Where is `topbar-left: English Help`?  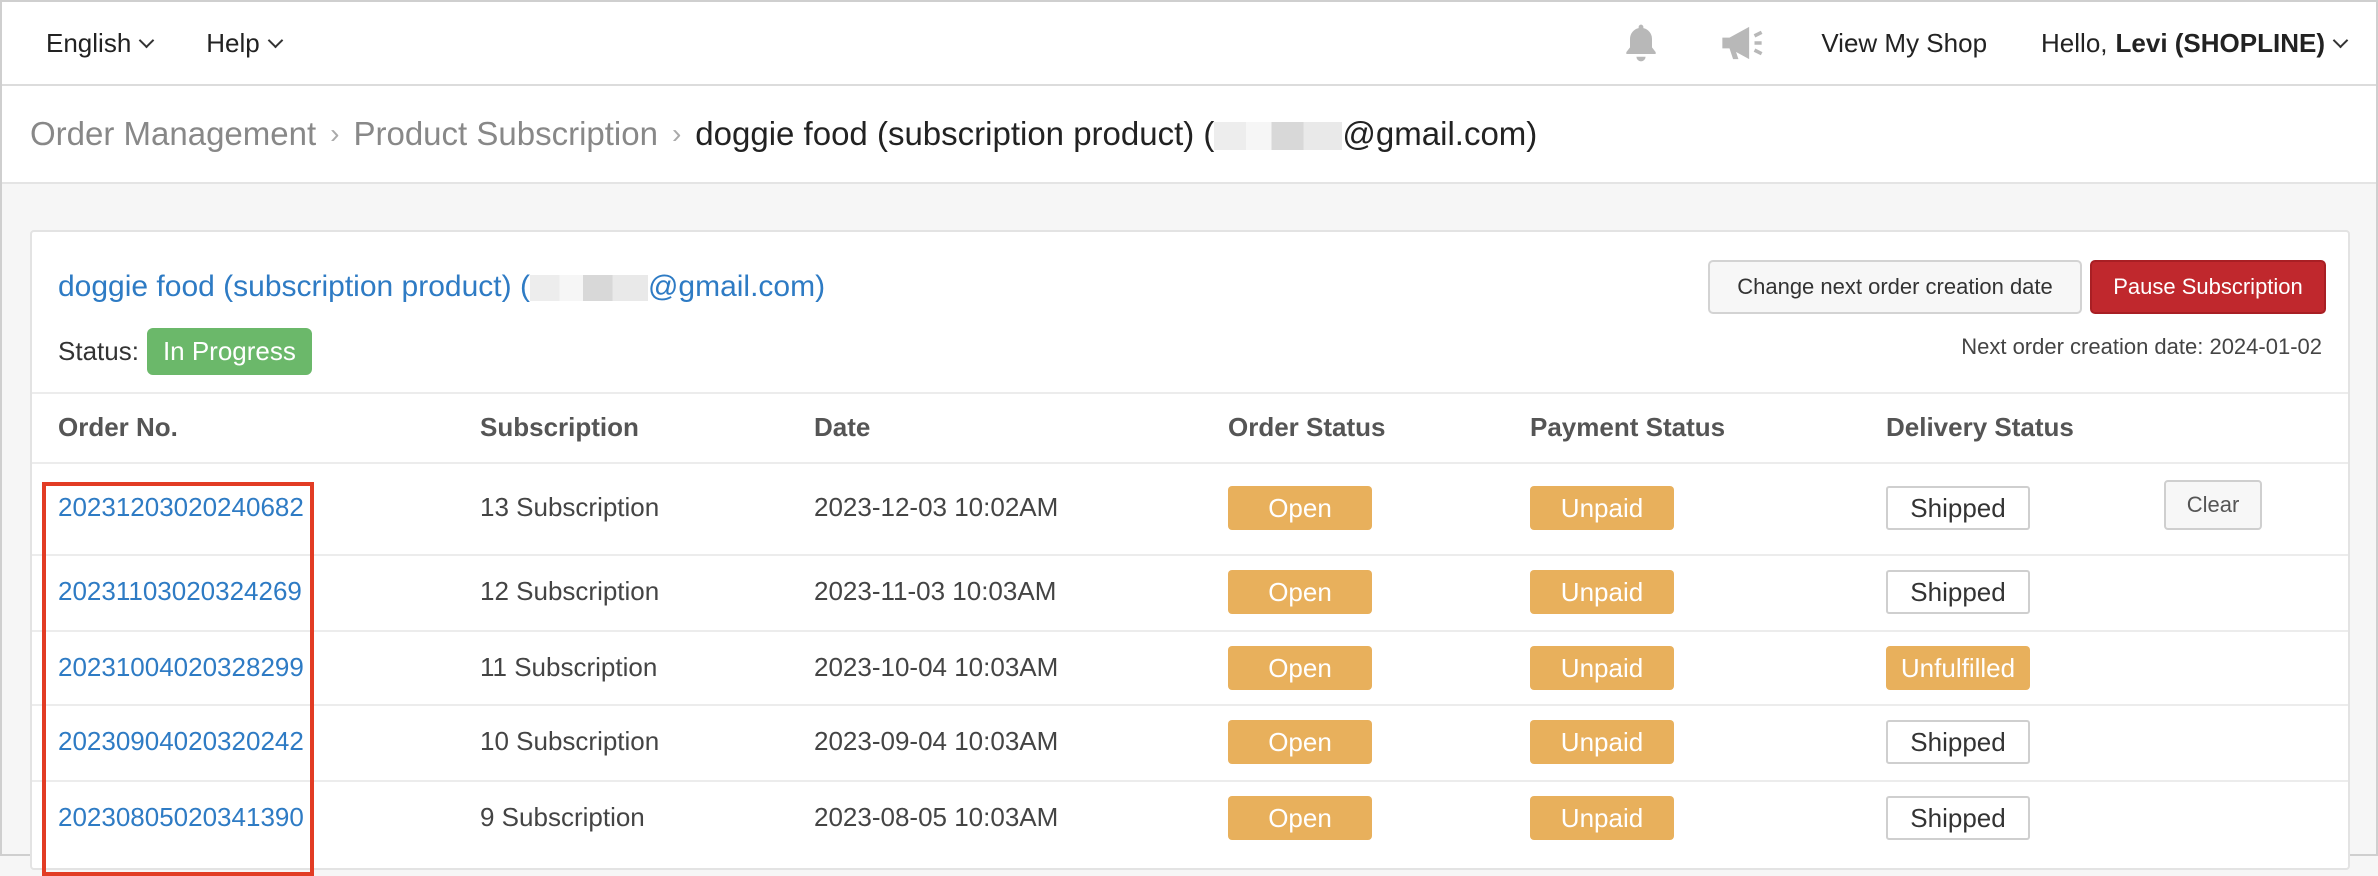
topbar-left: English Help is located at coordinates (143, 43).